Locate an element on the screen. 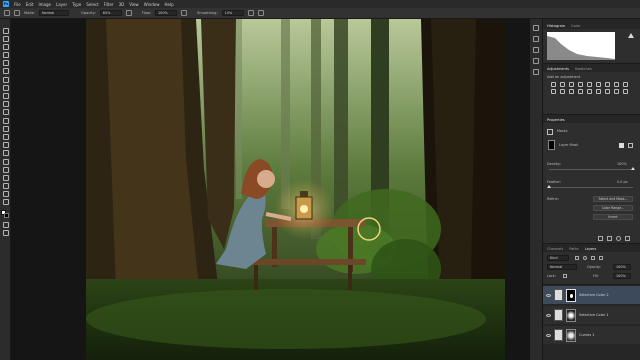  selective-color-icon is located at coordinates (607, 91).